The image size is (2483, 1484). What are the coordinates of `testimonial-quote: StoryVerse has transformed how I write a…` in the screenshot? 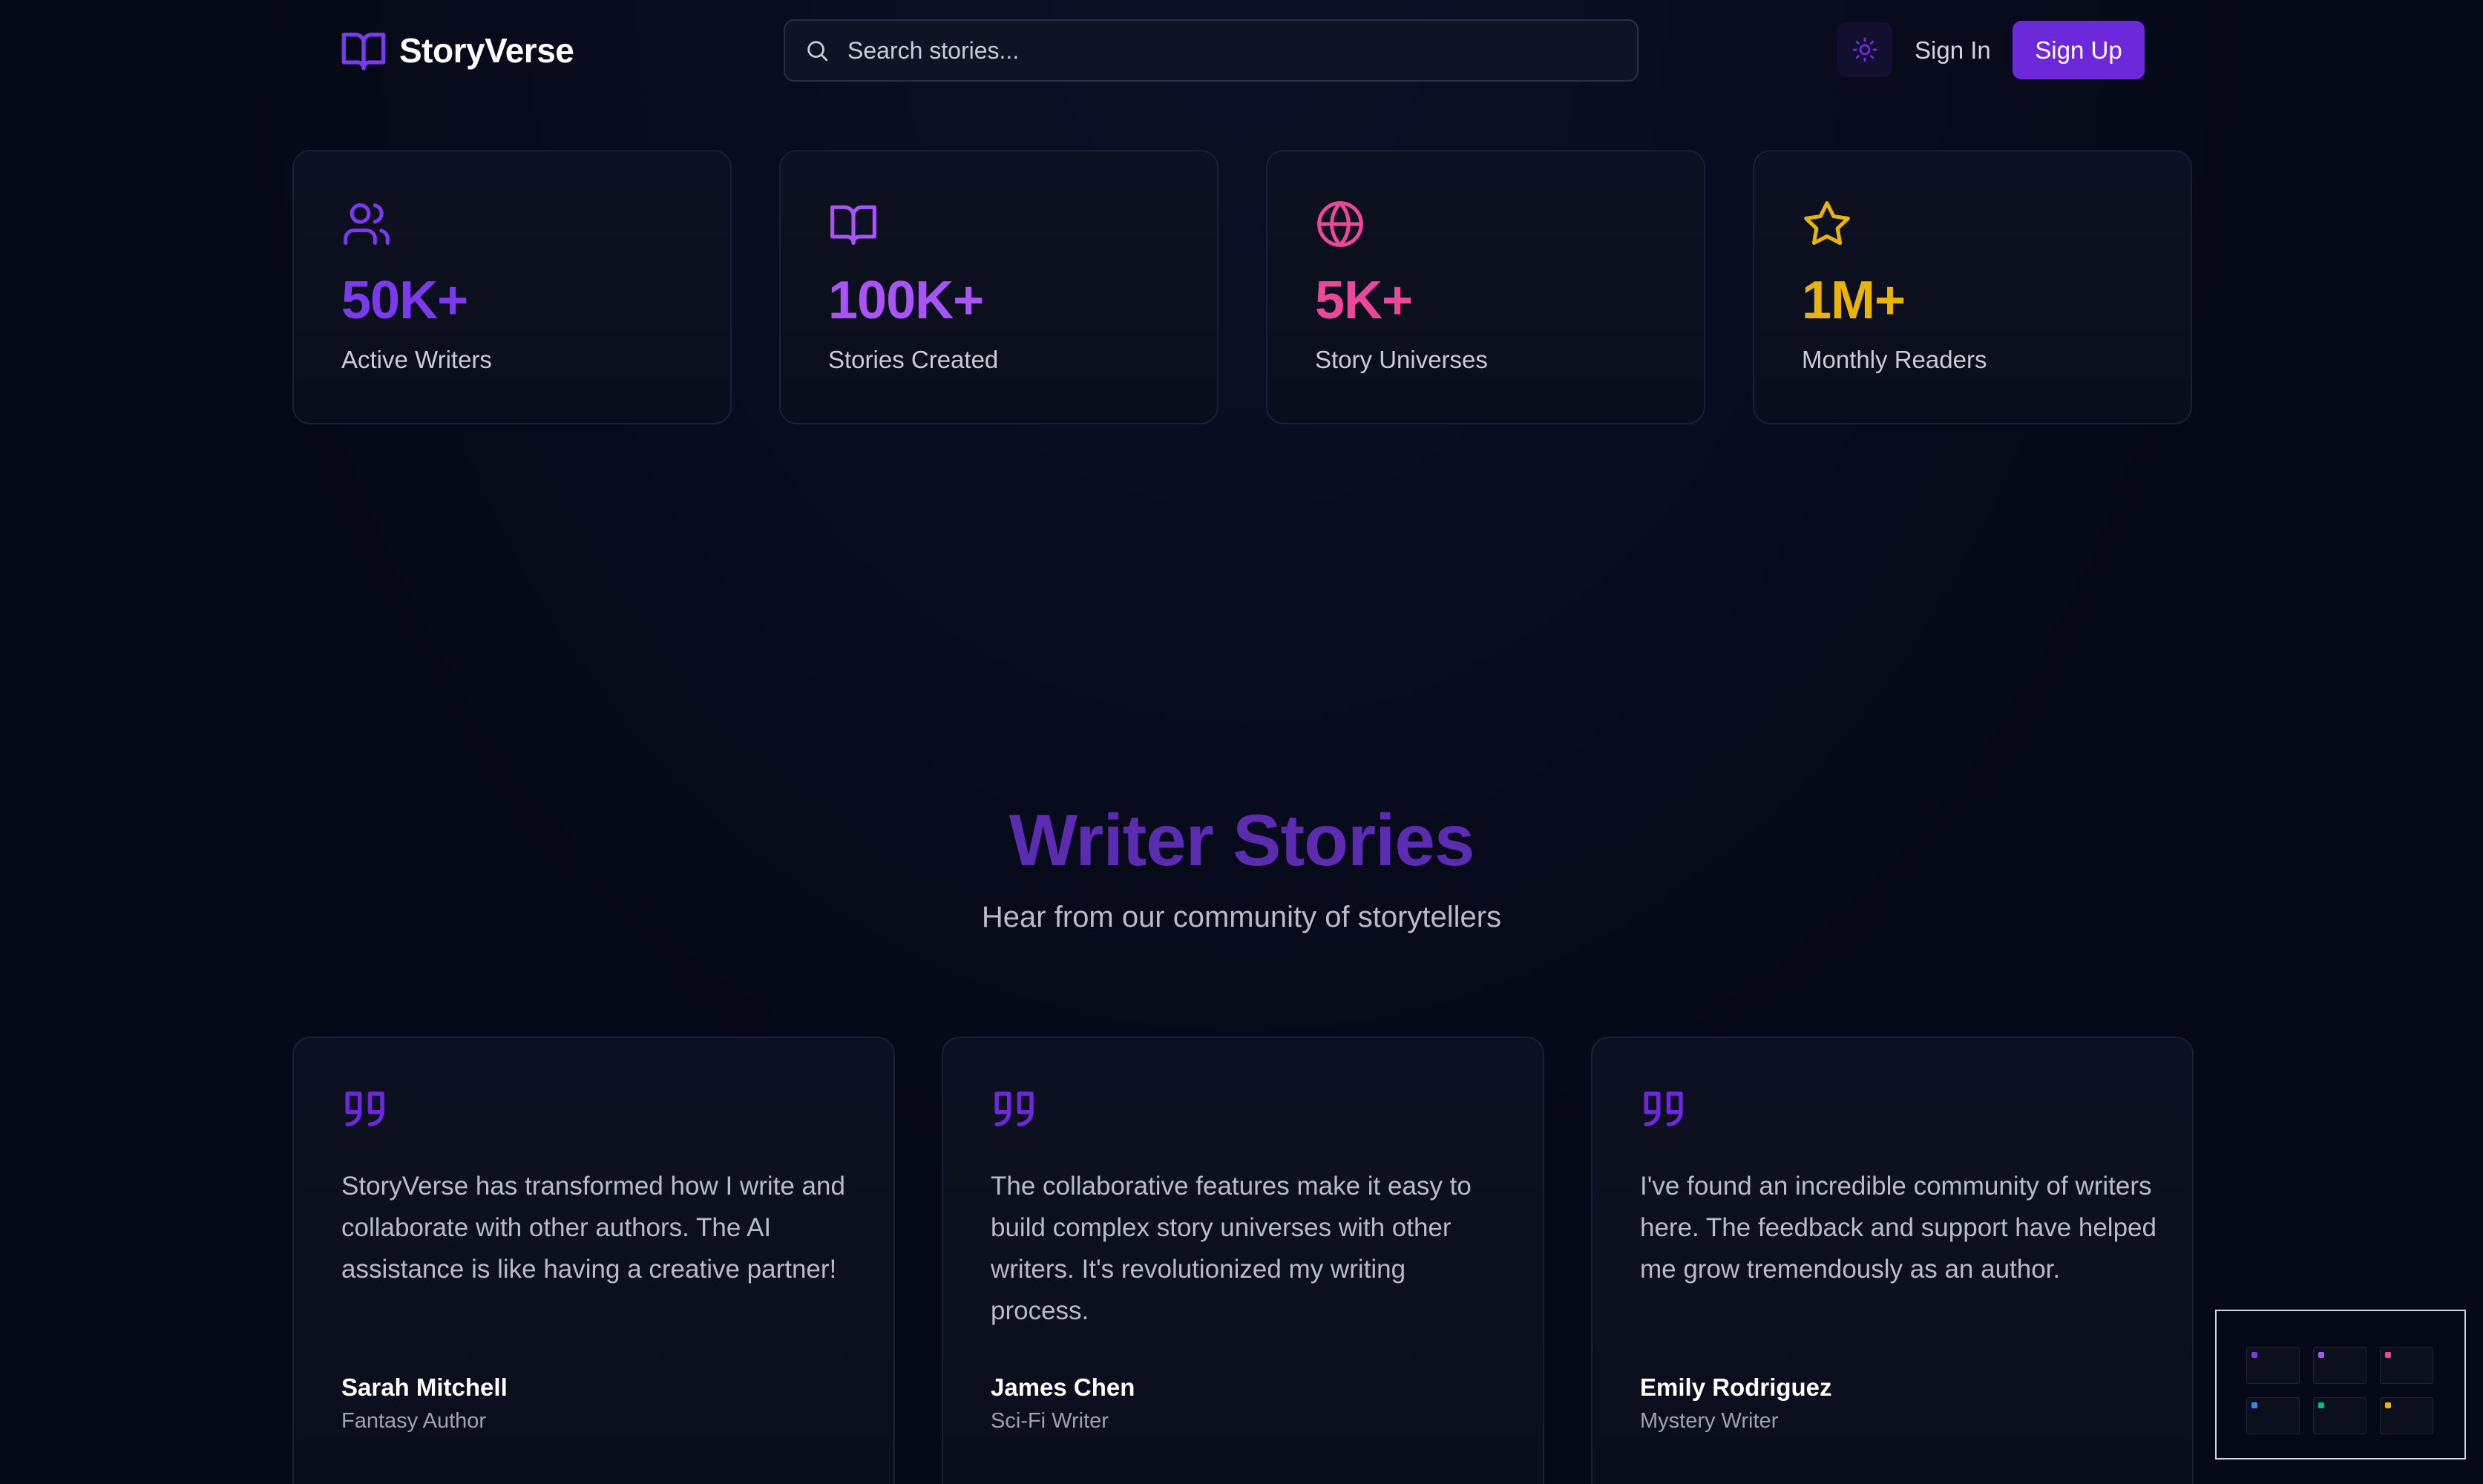 It's located at (593, 1228).